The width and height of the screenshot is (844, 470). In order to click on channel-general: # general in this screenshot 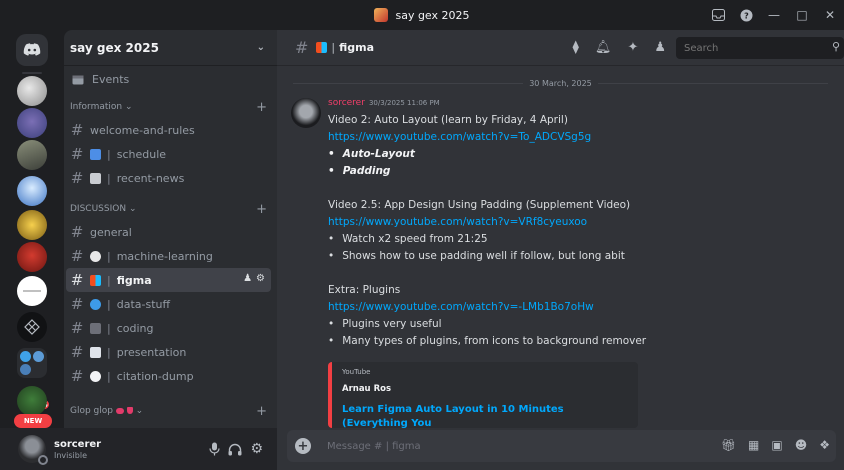, I will do `click(168, 232)`.